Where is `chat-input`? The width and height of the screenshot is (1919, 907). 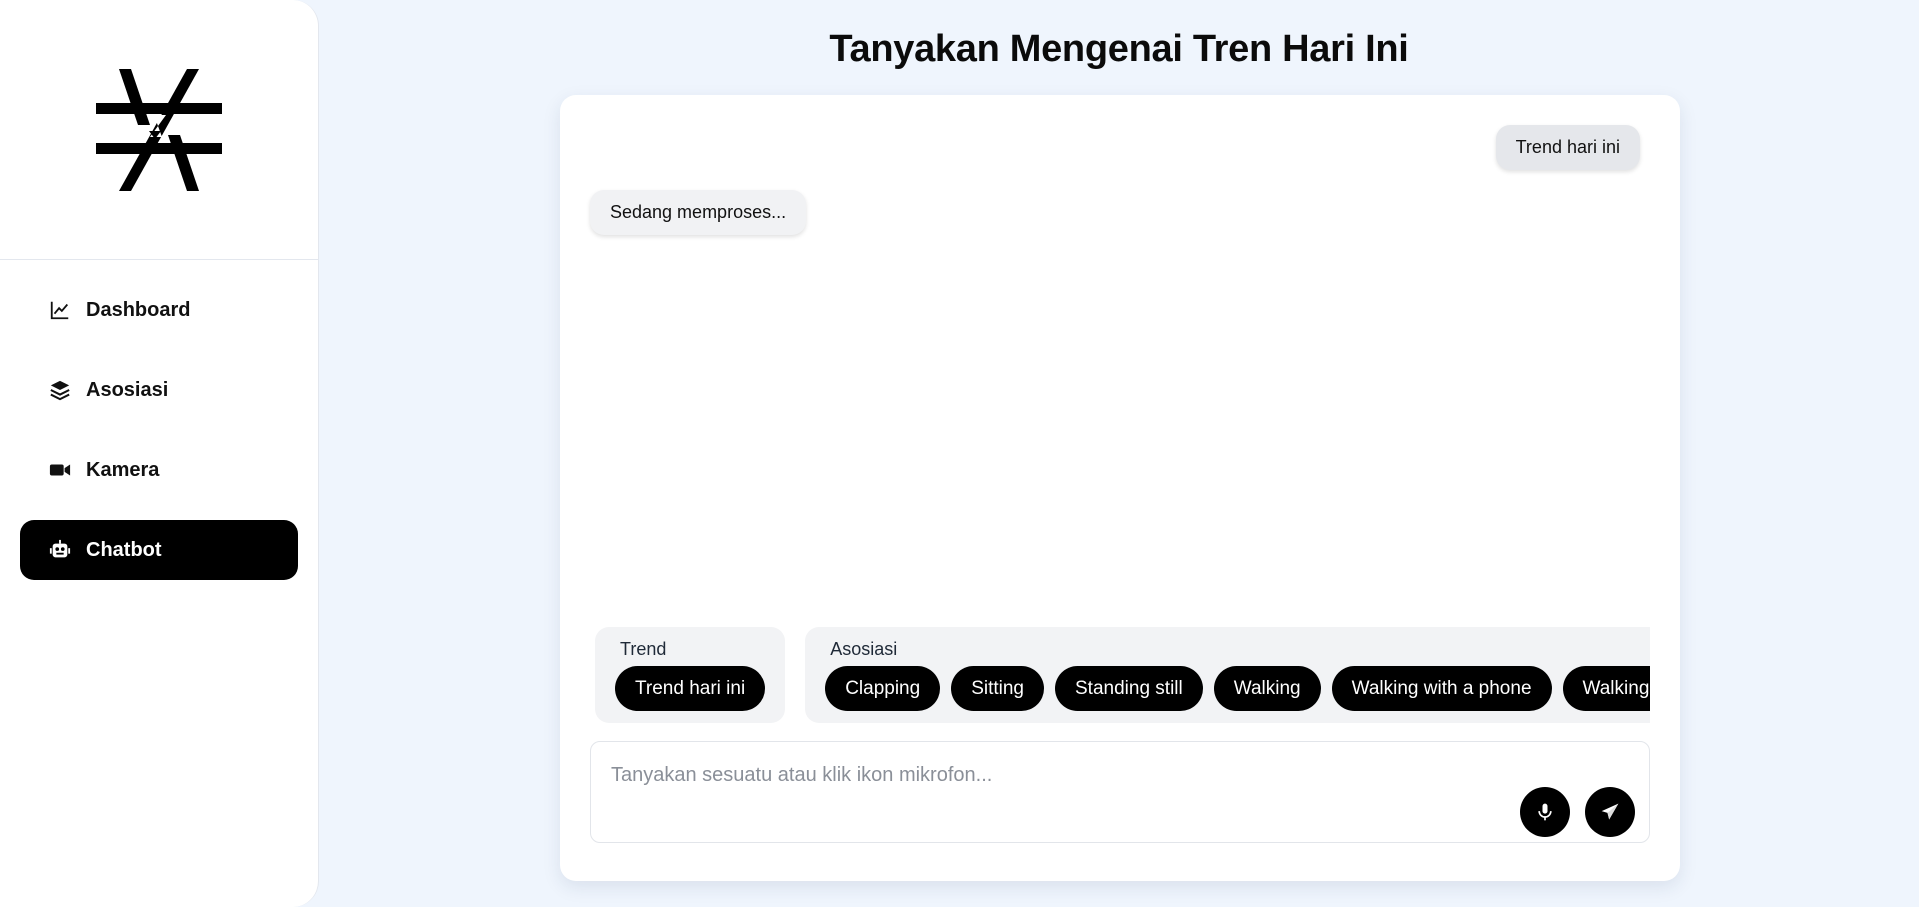
chat-input is located at coordinates (1120, 792).